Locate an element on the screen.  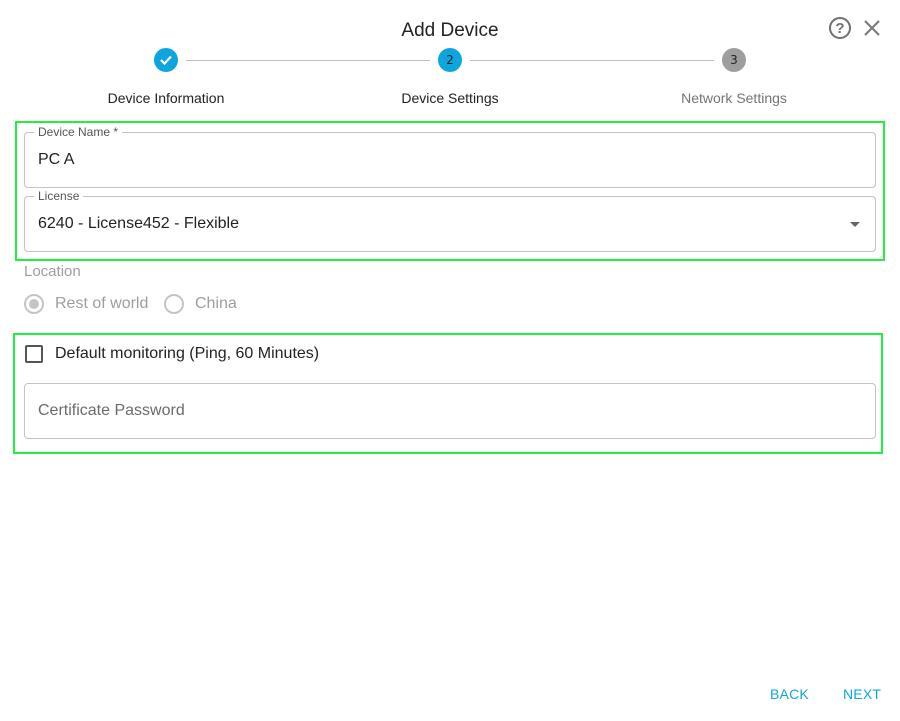
close-icon is located at coordinates (872, 28).